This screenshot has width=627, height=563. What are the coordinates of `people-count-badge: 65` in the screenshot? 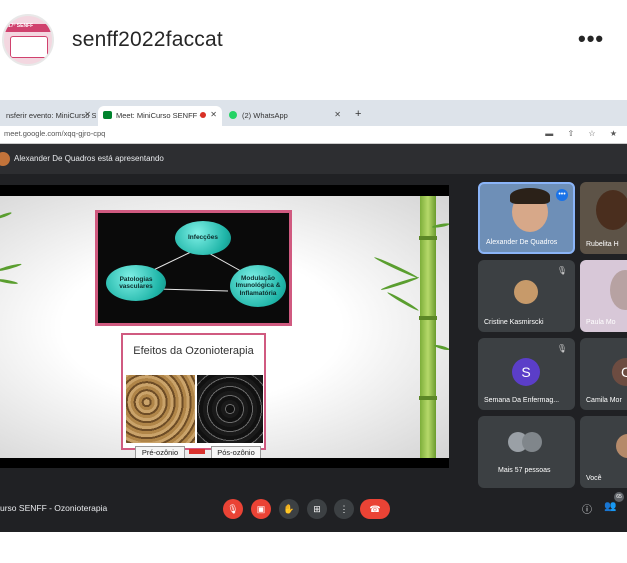 It's located at (619, 497).